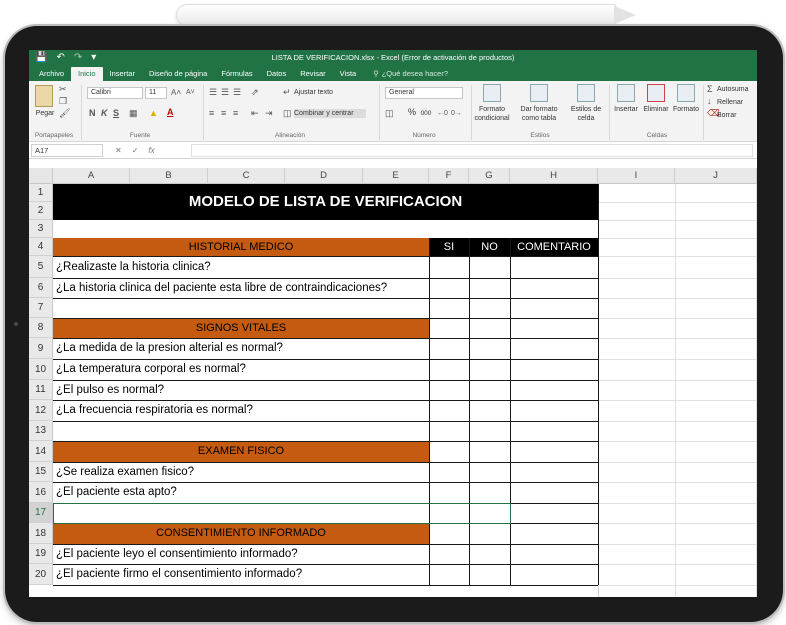 This screenshot has height=625, width=786. I want to click on column-header-b: B, so click(169, 176).